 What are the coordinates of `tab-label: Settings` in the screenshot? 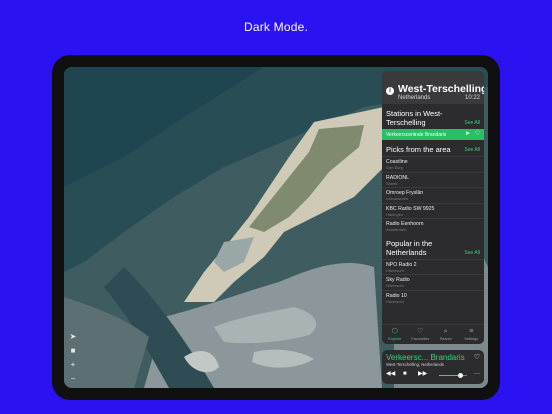 It's located at (471, 339).